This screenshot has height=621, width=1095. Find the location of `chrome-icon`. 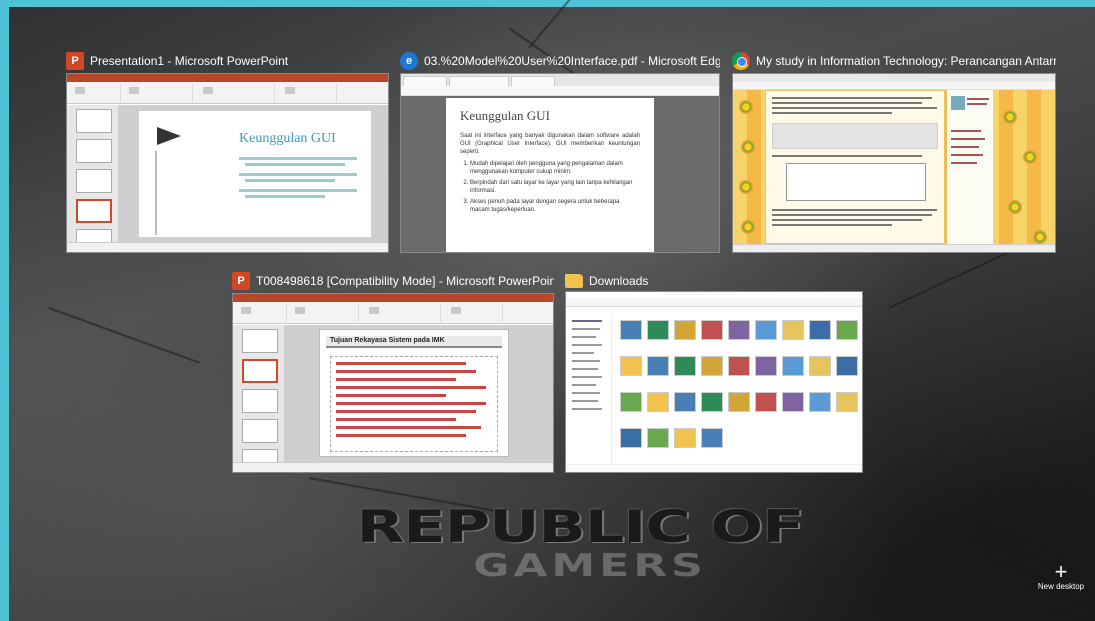

chrome-icon is located at coordinates (741, 61).